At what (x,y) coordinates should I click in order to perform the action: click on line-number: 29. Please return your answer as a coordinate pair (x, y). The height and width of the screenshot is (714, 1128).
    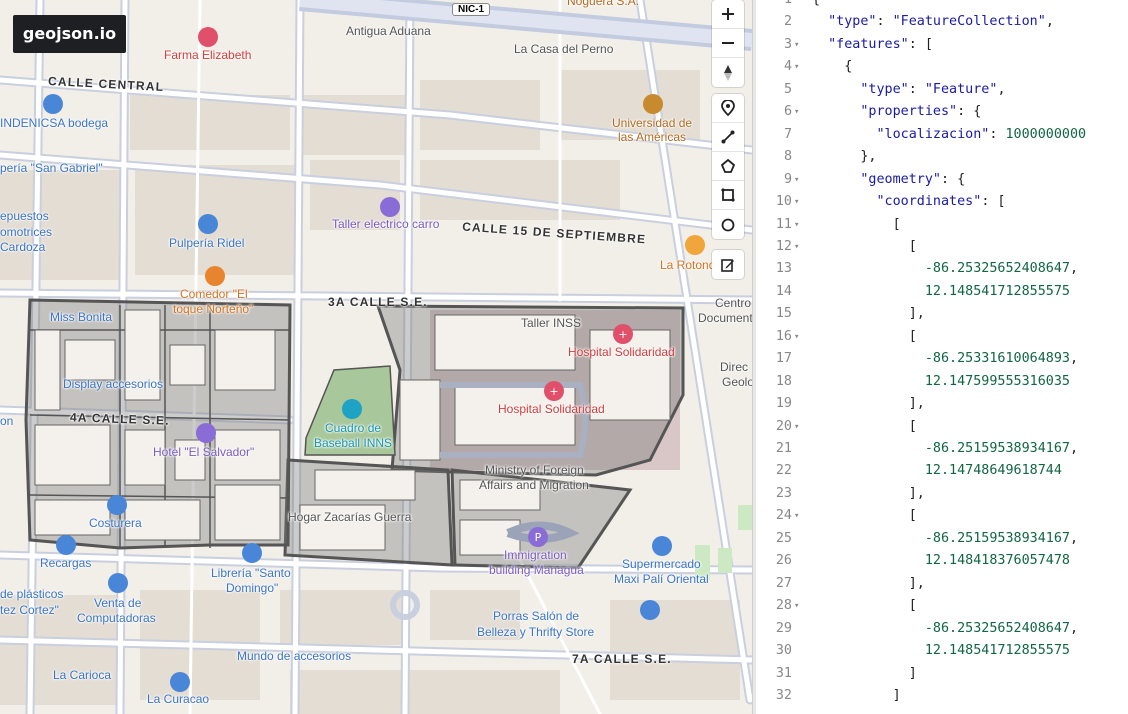
    Looking at the image, I should click on (783, 628).